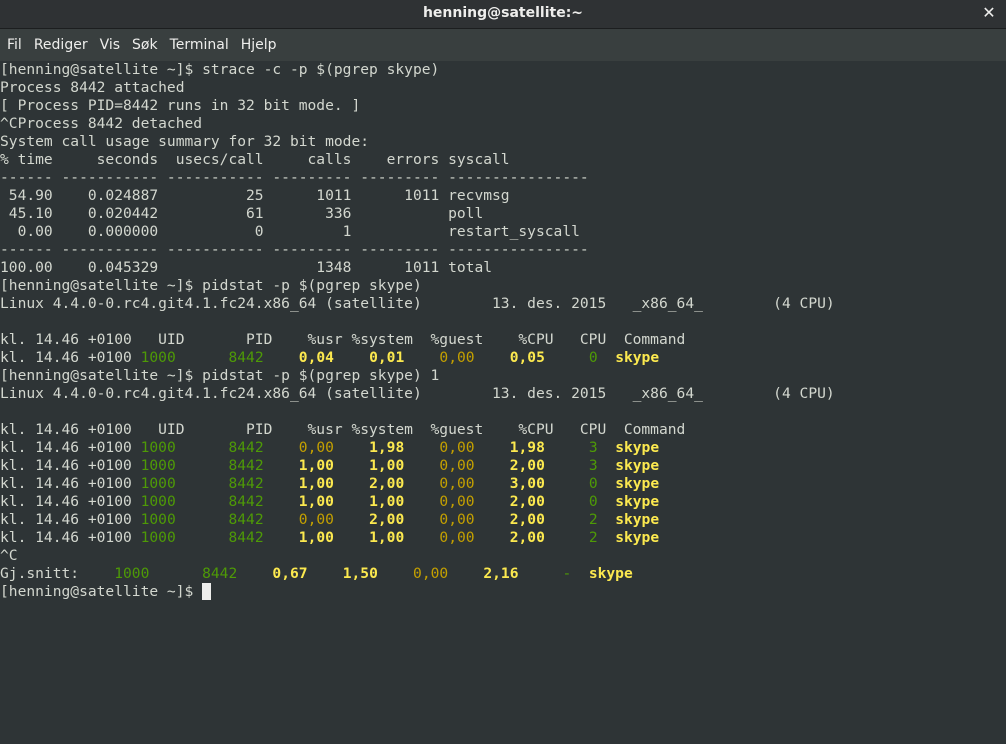 The image size is (1006, 744). I want to click on terminal-text: 45.10 0.020442 61 336 poll, so click(242, 213).